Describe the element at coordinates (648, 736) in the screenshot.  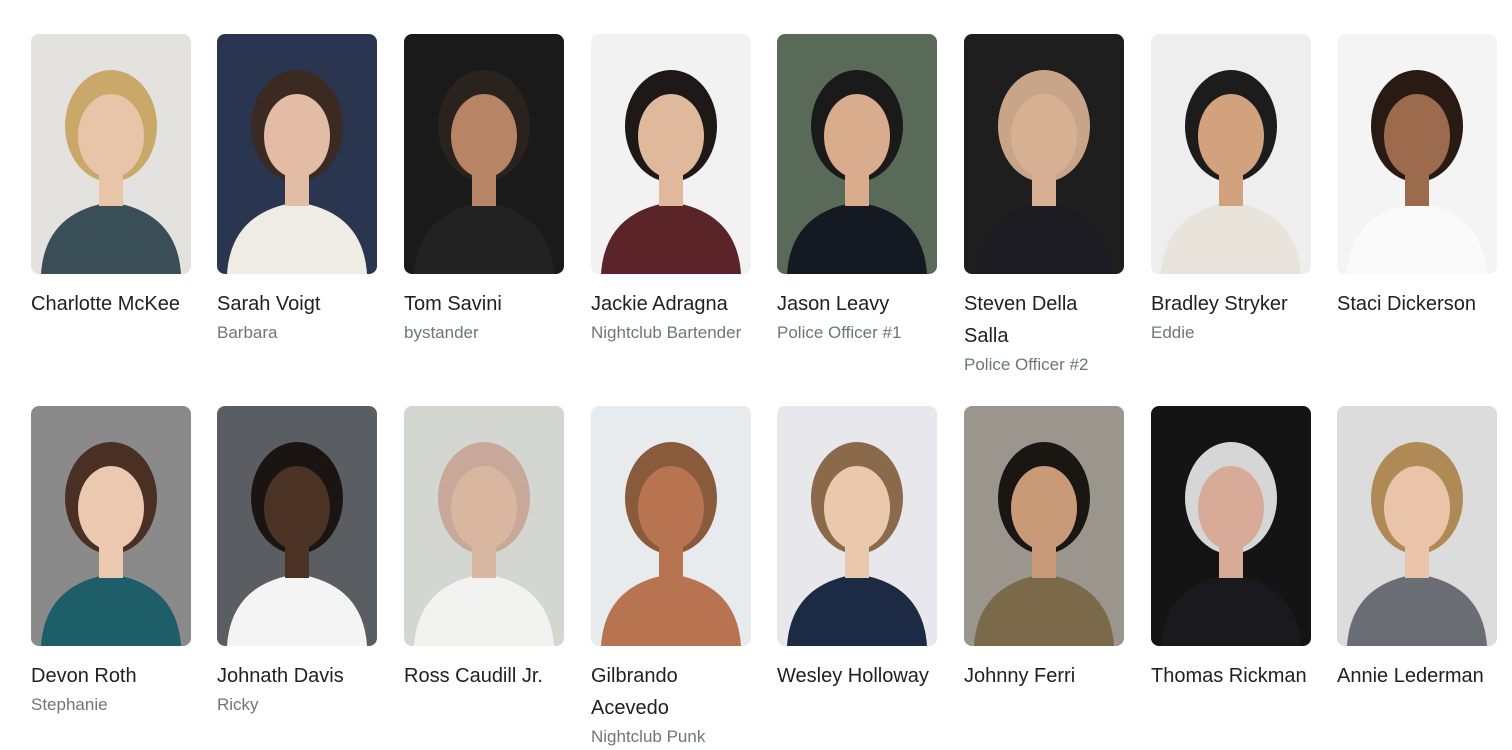
I see `cast-role: Nightclub Punk` at that location.